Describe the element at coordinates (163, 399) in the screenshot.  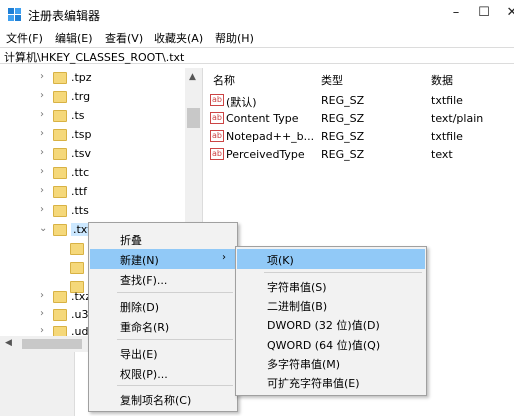
I see `context-item-copy-key-name: 复制项名称(C)` at that location.